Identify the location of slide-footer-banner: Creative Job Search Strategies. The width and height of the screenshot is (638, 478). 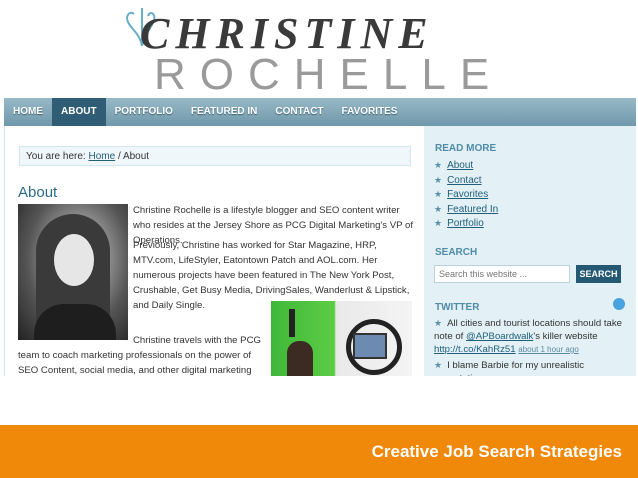
(319, 451).